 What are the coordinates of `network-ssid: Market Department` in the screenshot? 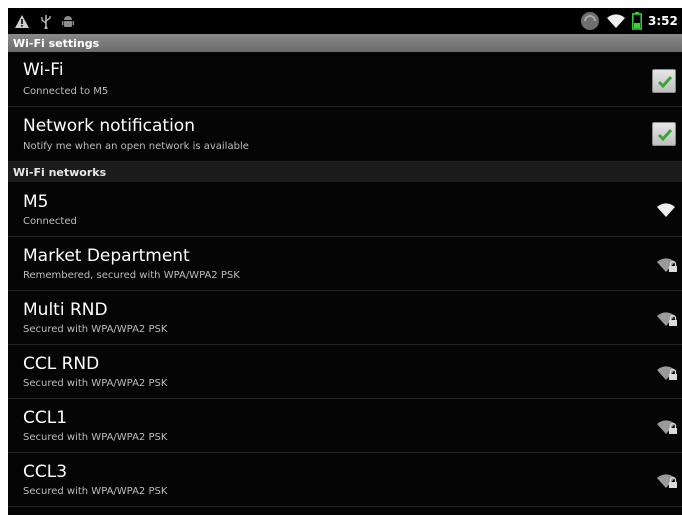 It's located at (106, 256).